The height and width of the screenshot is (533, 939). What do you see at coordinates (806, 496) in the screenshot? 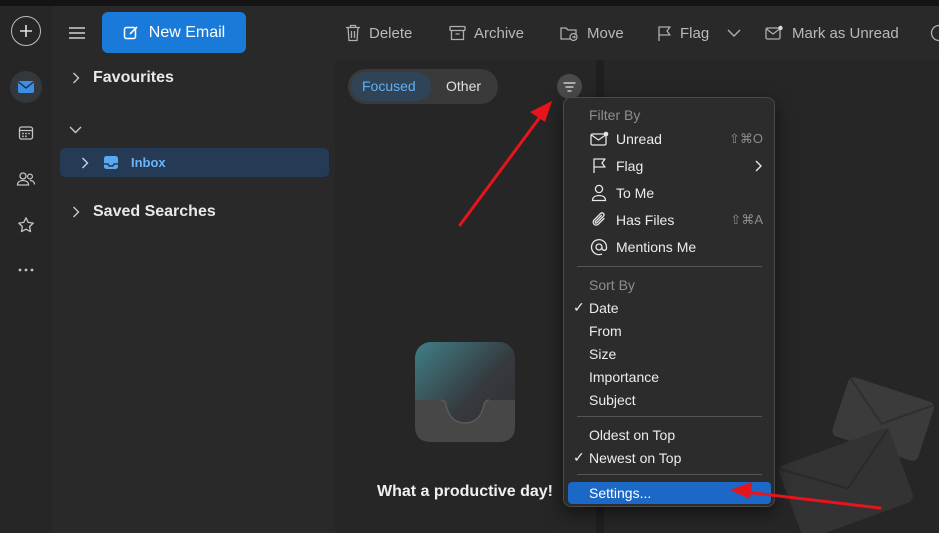
I see `arrow-to-settings` at bounding box center [806, 496].